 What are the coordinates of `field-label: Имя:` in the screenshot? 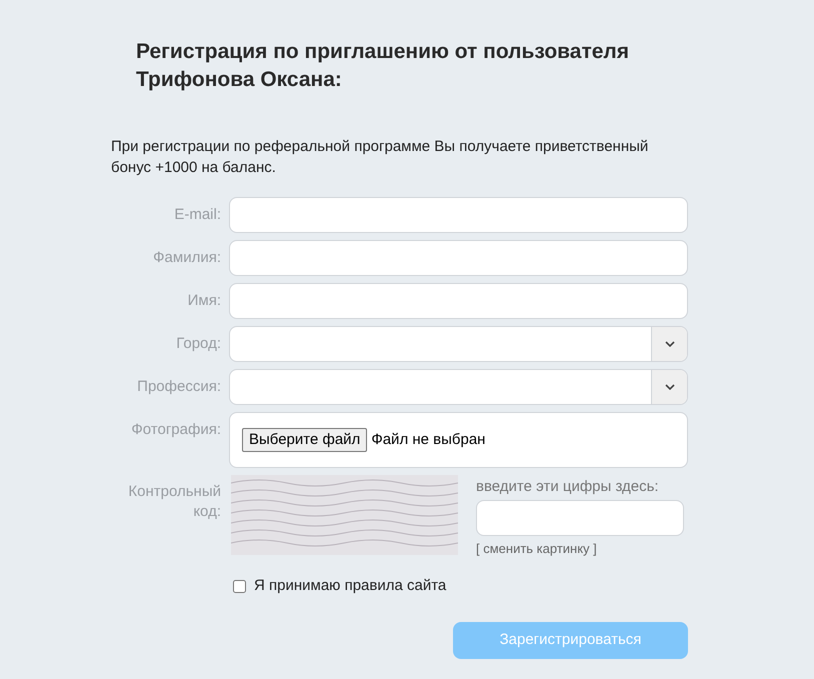 It's located at (203, 301).